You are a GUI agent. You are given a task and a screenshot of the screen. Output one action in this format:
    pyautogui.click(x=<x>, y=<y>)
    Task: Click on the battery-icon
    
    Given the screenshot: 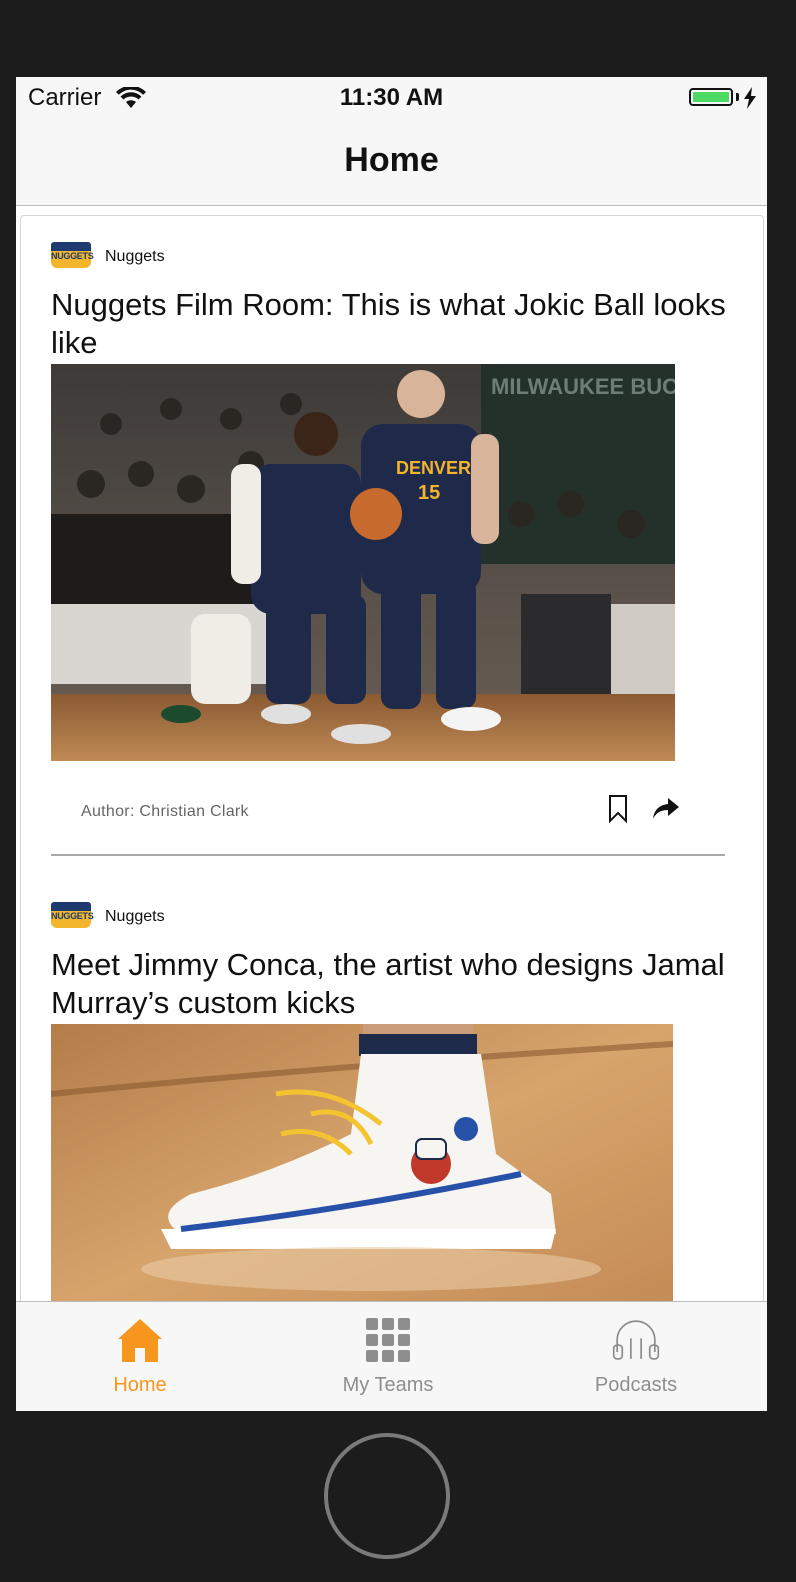 What is the action you would take?
    pyautogui.click(x=711, y=97)
    